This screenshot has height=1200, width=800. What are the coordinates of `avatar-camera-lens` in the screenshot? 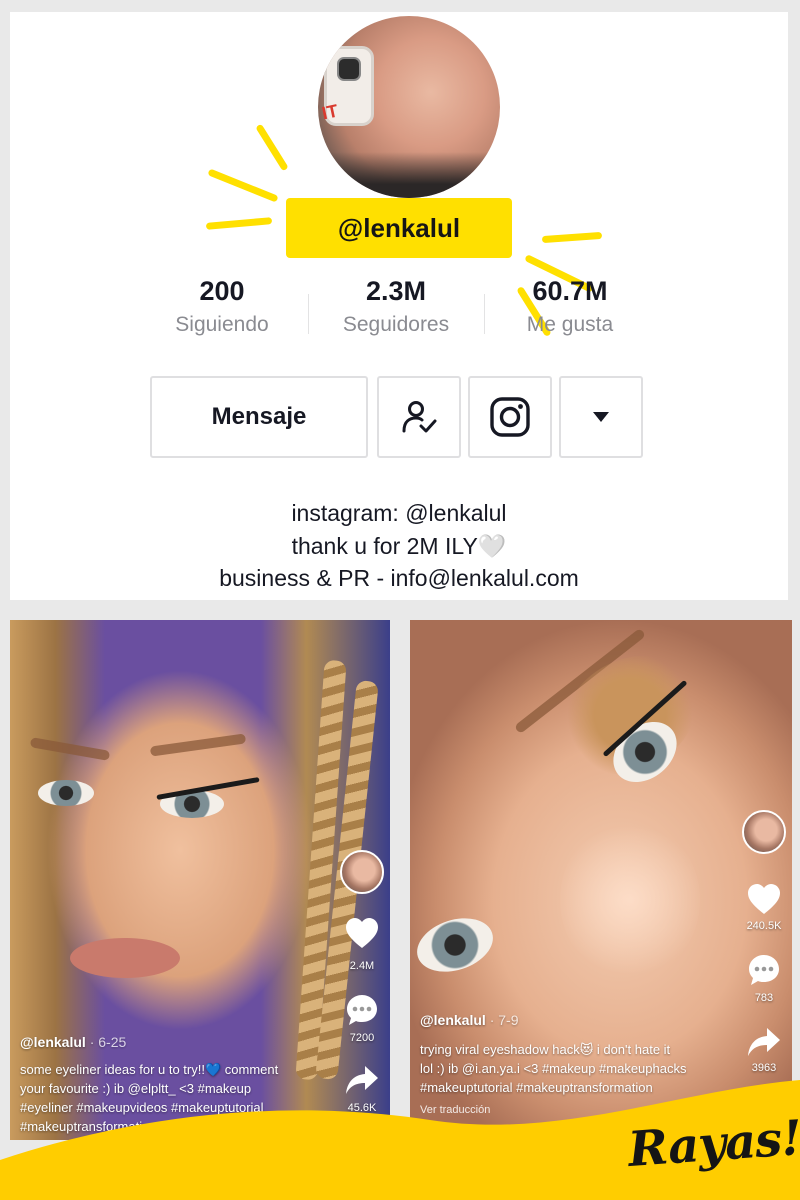 It's located at (349, 69).